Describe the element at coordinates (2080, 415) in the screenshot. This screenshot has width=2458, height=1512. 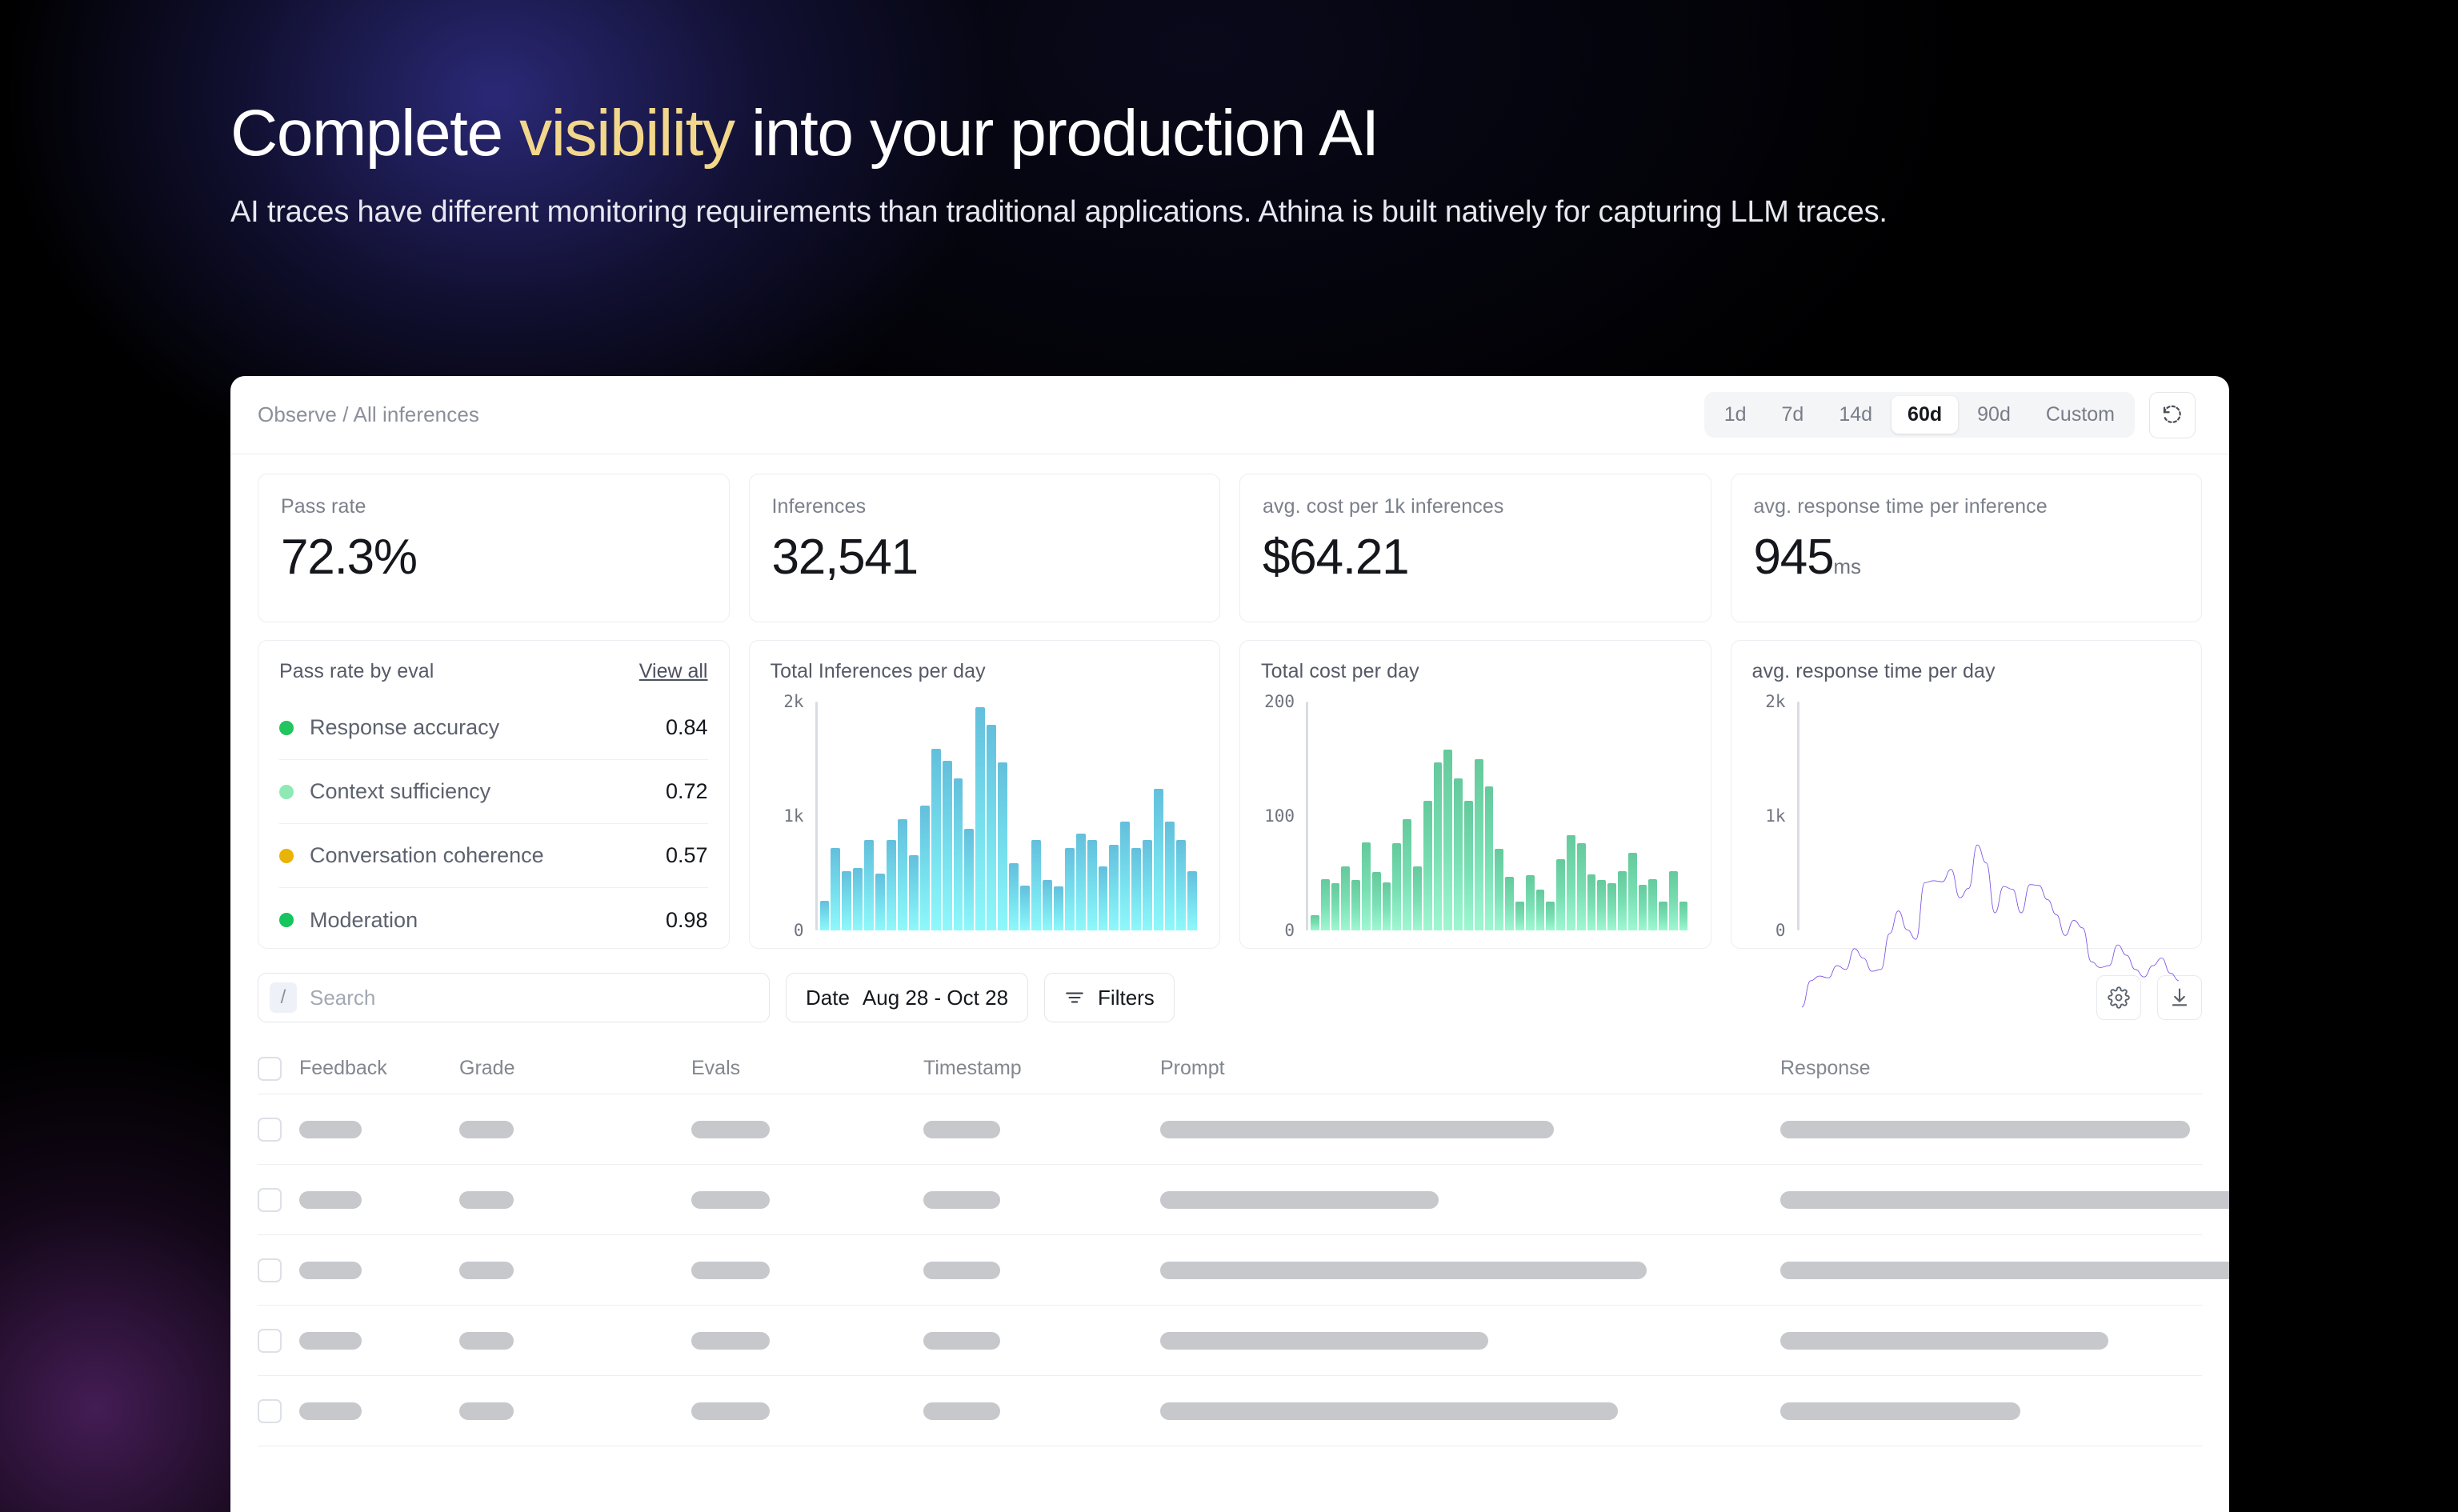
I see `time-range-custom: Custom` at that location.